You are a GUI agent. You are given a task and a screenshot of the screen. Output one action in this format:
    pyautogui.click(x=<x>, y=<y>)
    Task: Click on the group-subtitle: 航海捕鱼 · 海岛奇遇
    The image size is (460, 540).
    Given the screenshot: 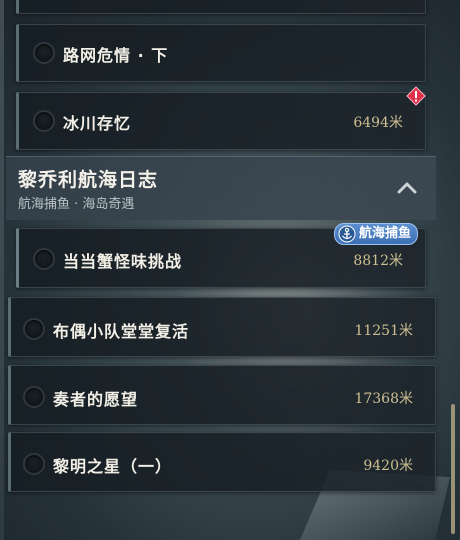 What is the action you would take?
    pyautogui.click(x=76, y=204)
    